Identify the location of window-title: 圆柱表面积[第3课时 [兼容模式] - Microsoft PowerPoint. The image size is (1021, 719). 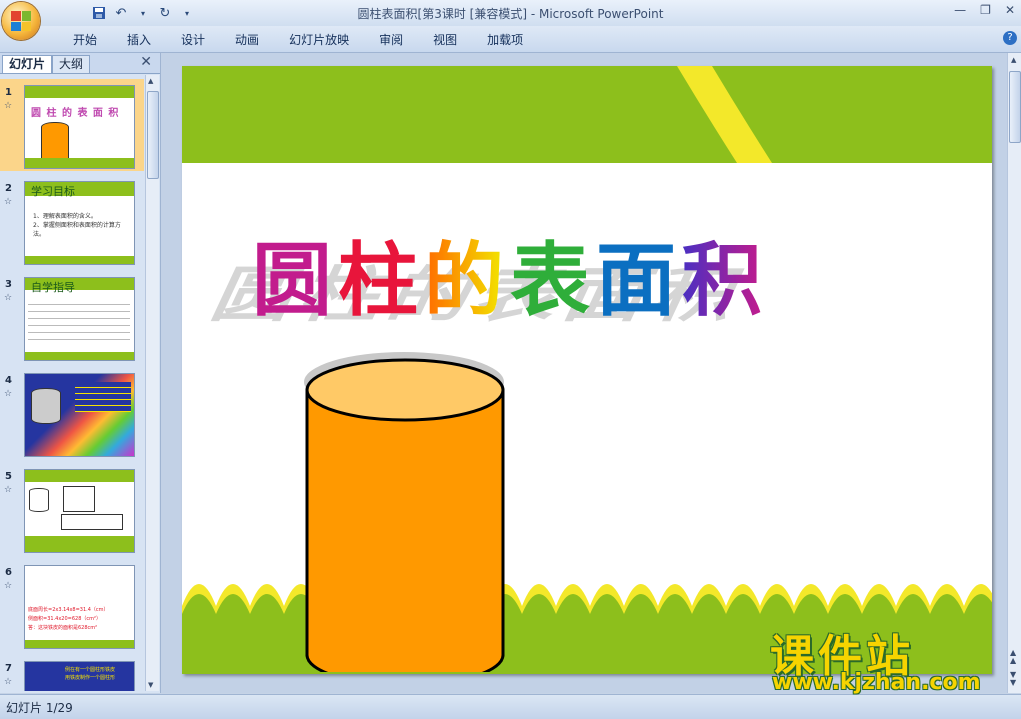
(510, 14).